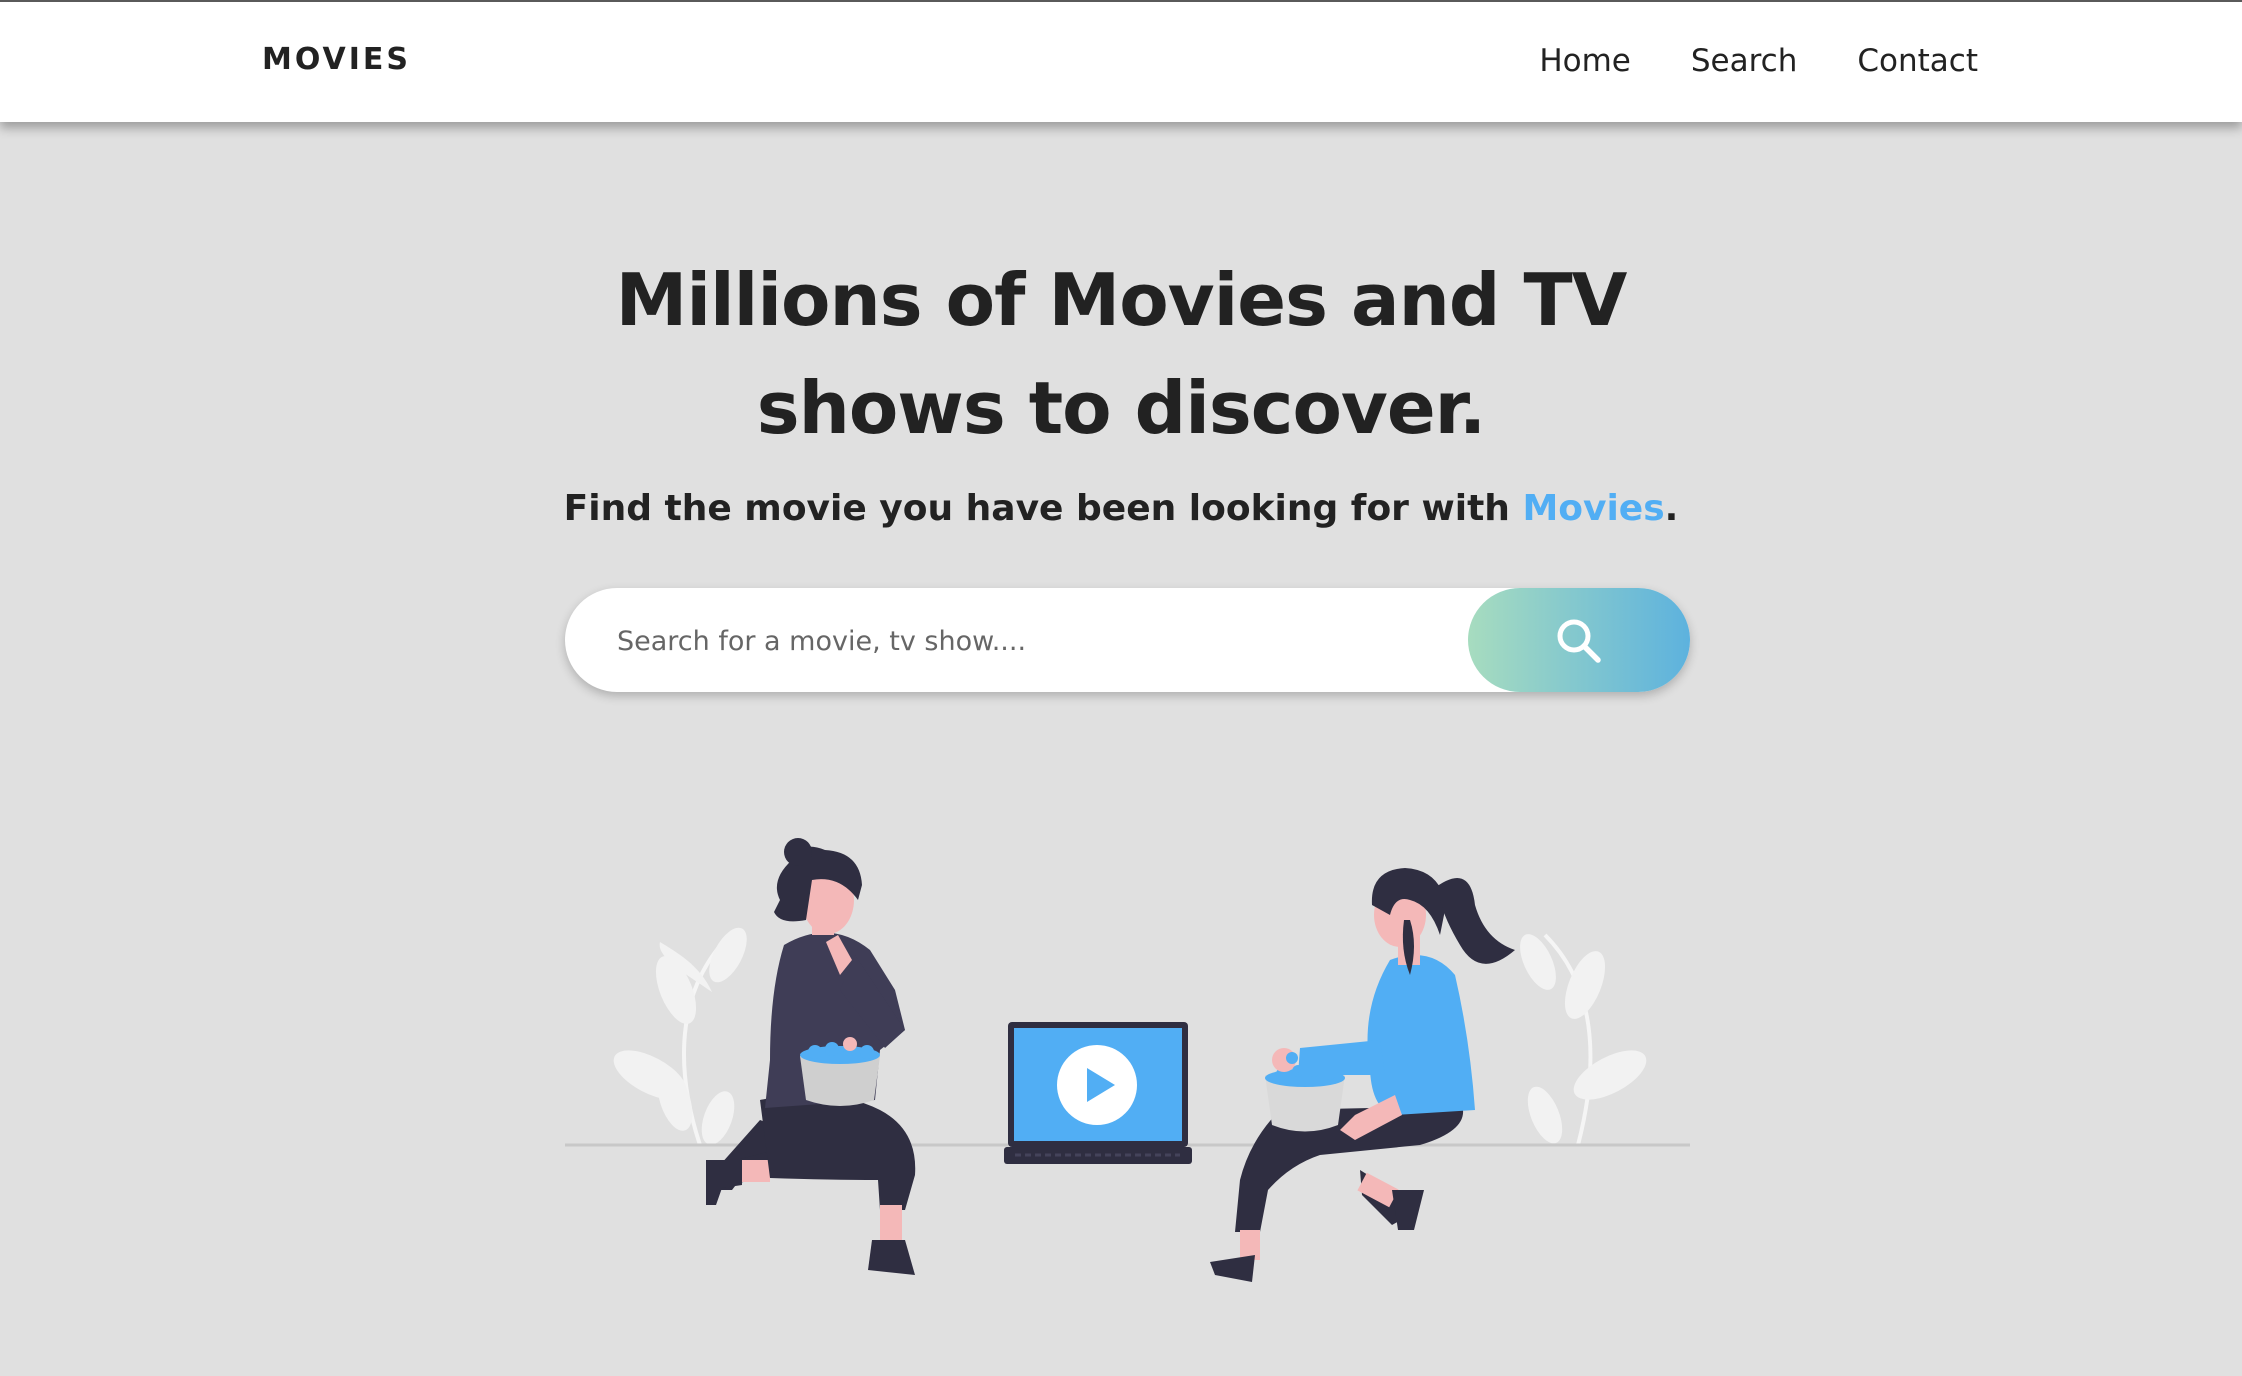 The width and height of the screenshot is (2242, 1376). Describe the element at coordinates (1744, 61) in the screenshot. I see `nav-link-search: Search` at that location.